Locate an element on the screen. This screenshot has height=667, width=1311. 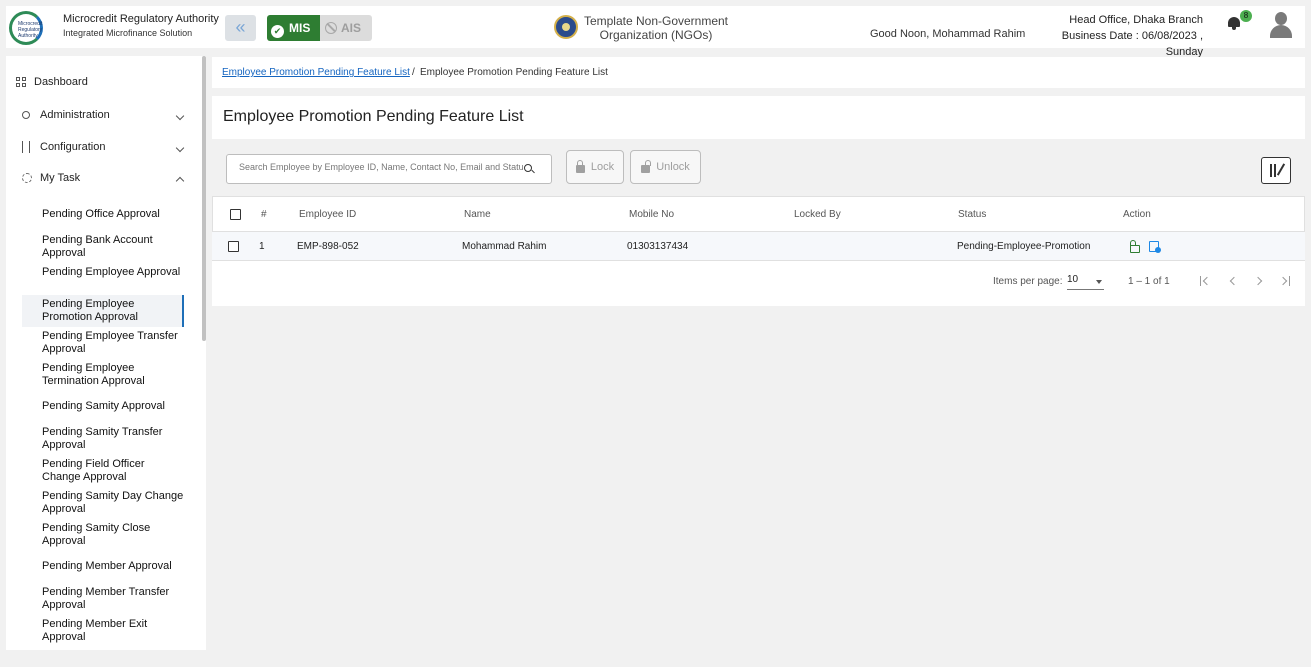
items-per-page-select: 10 is located at coordinates (1085, 282).